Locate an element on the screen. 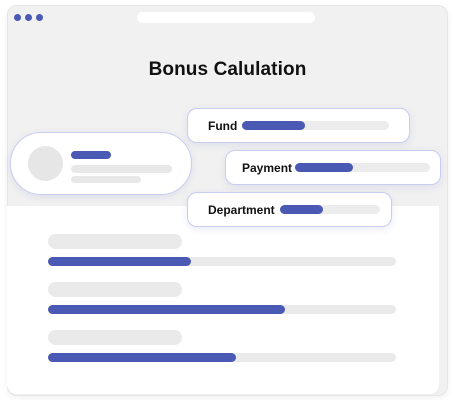 Image resolution: width=453 pixels, height=400 pixels. profile-card is located at coordinates (101, 163).